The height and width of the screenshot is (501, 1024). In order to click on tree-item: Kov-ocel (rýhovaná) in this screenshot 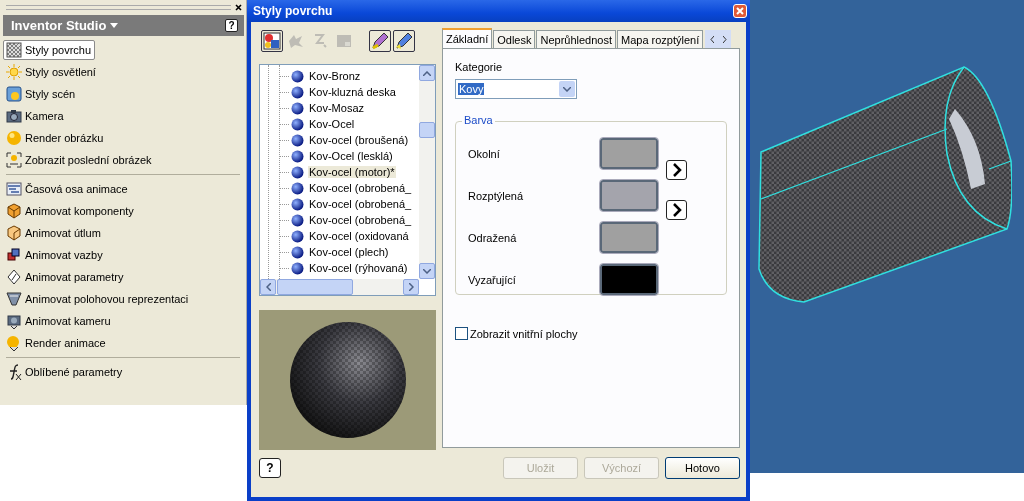, I will do `click(358, 268)`.